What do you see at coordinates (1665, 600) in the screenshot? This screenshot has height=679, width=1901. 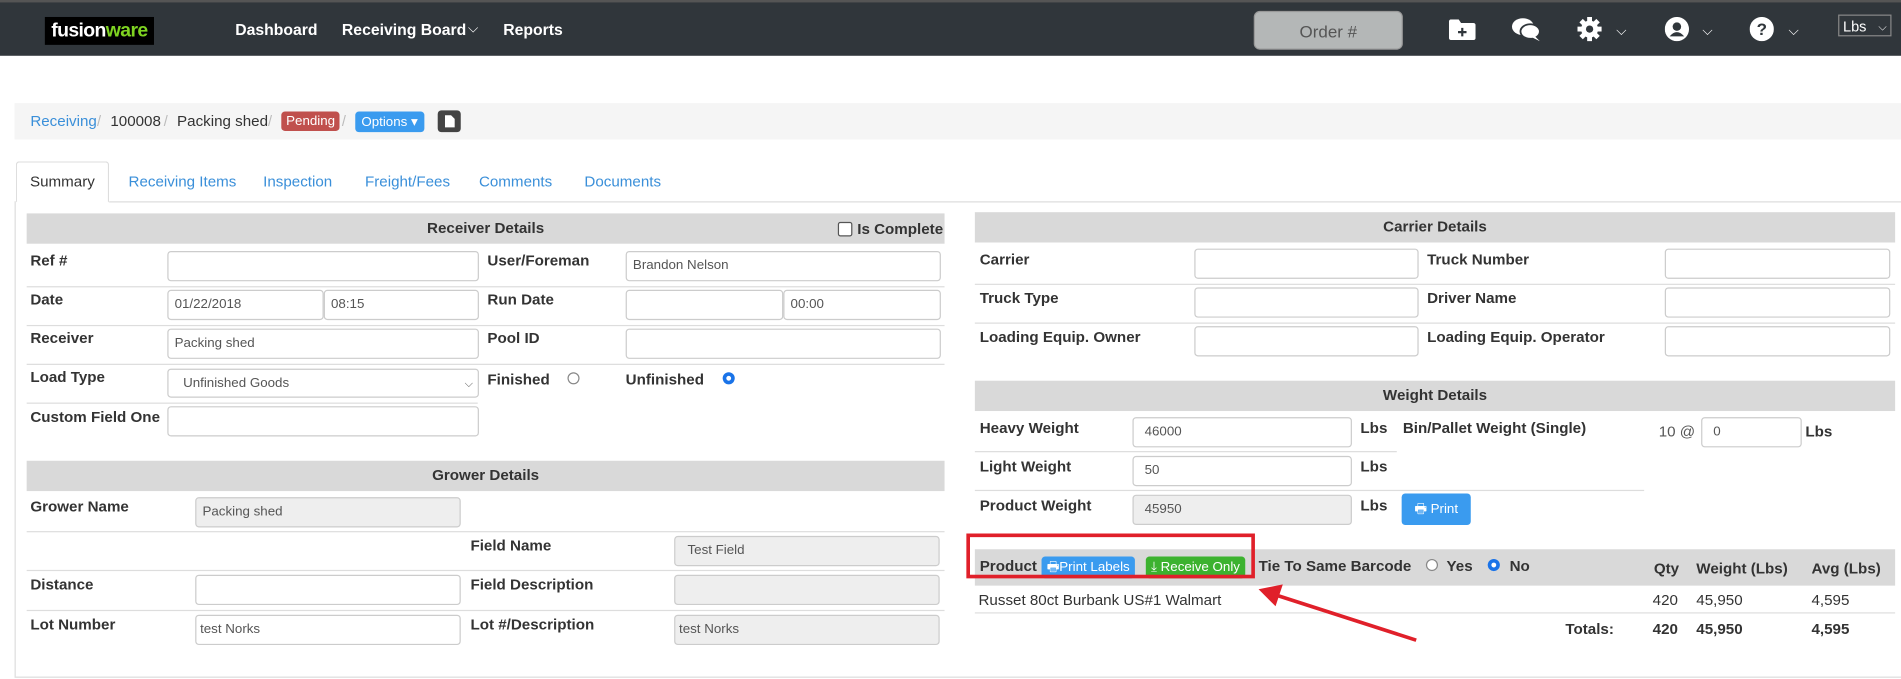 I see `product-qty: 420` at bounding box center [1665, 600].